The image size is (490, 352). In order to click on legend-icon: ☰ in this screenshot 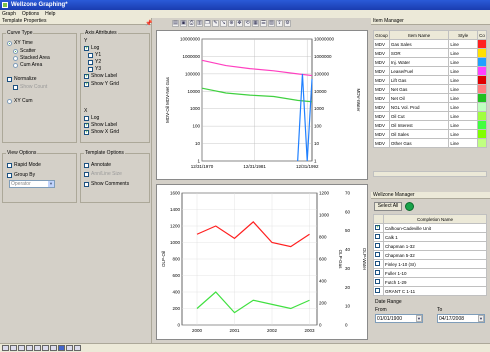, I will do `click(263, 23)`.